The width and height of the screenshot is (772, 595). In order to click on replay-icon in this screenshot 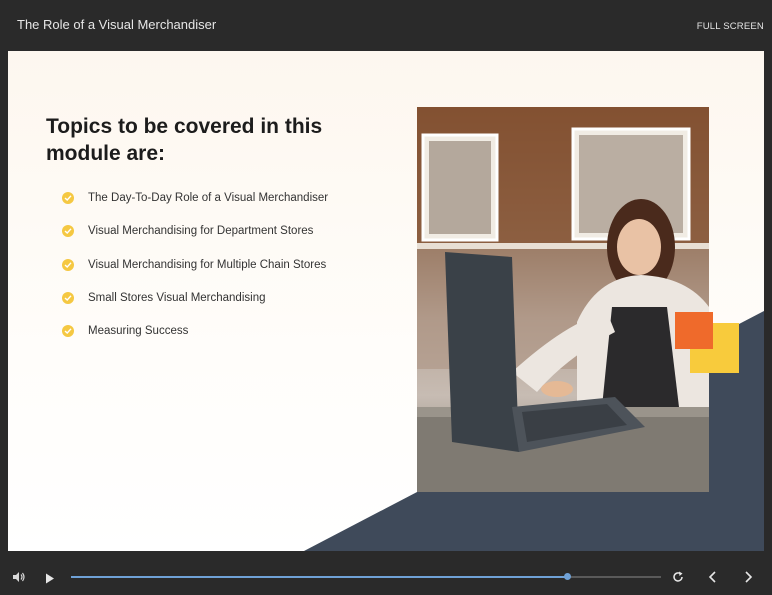, I will do `click(678, 579)`.